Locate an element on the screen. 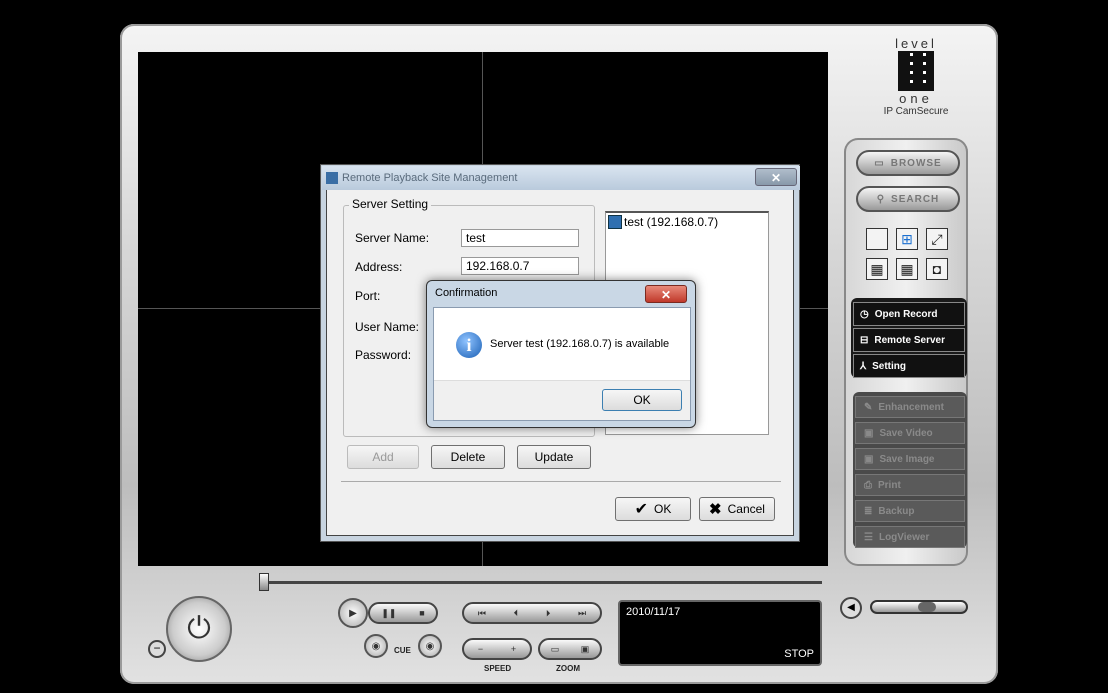 The width and height of the screenshot is (1108, 693). power-icon: ⏻ is located at coordinates (199, 628).